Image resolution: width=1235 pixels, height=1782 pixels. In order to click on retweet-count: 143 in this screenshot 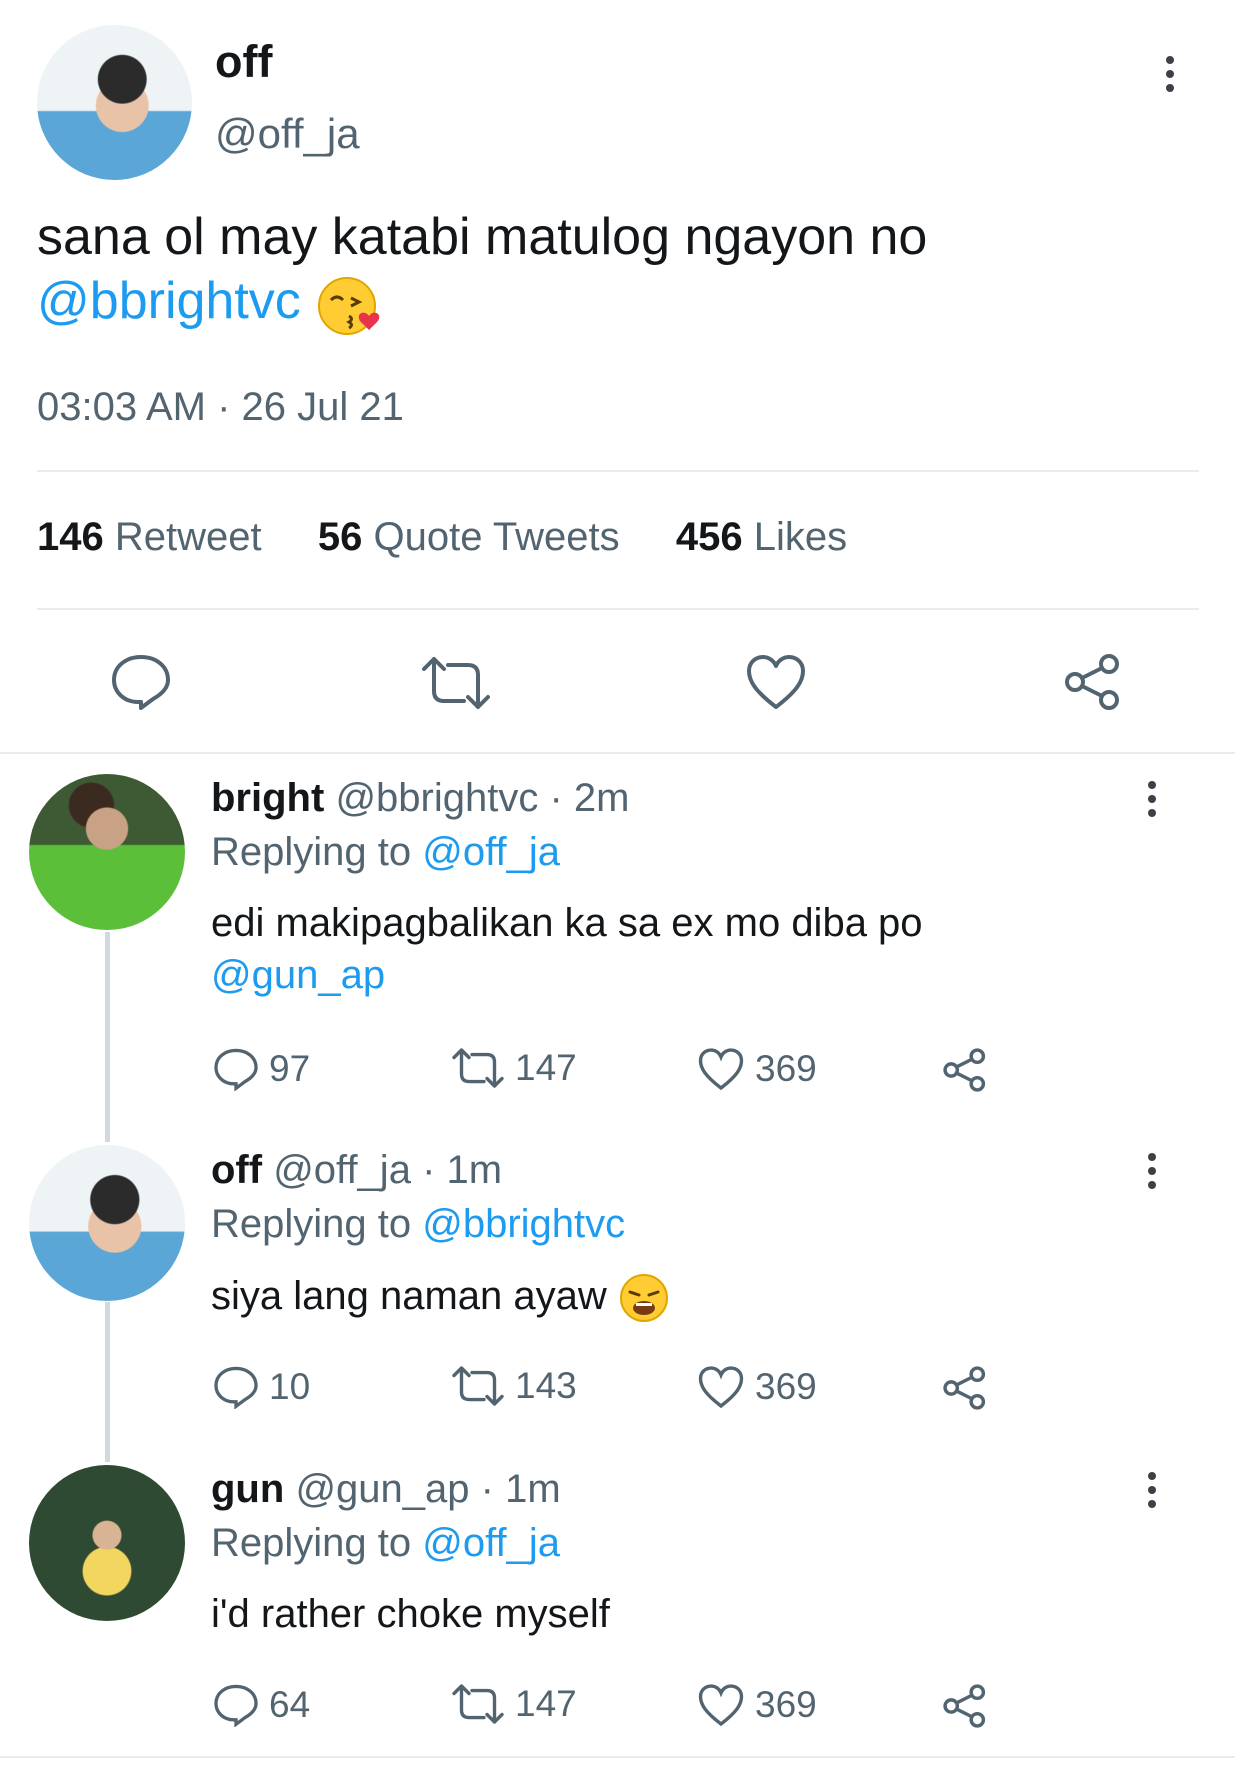, I will do `click(546, 1385)`.